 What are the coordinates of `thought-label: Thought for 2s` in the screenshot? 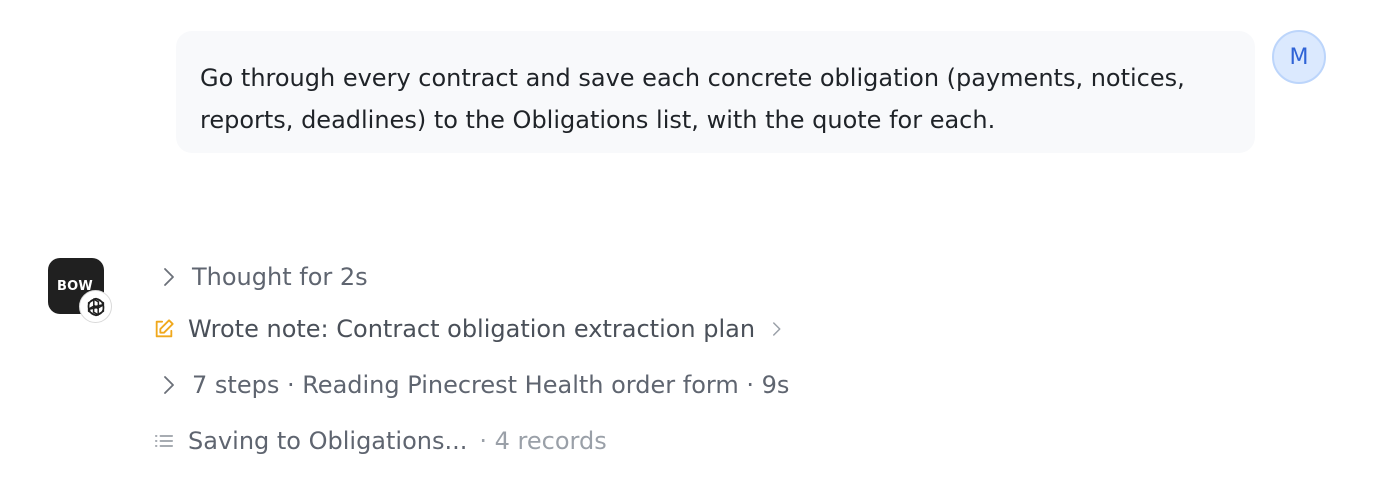 It's located at (280, 277).